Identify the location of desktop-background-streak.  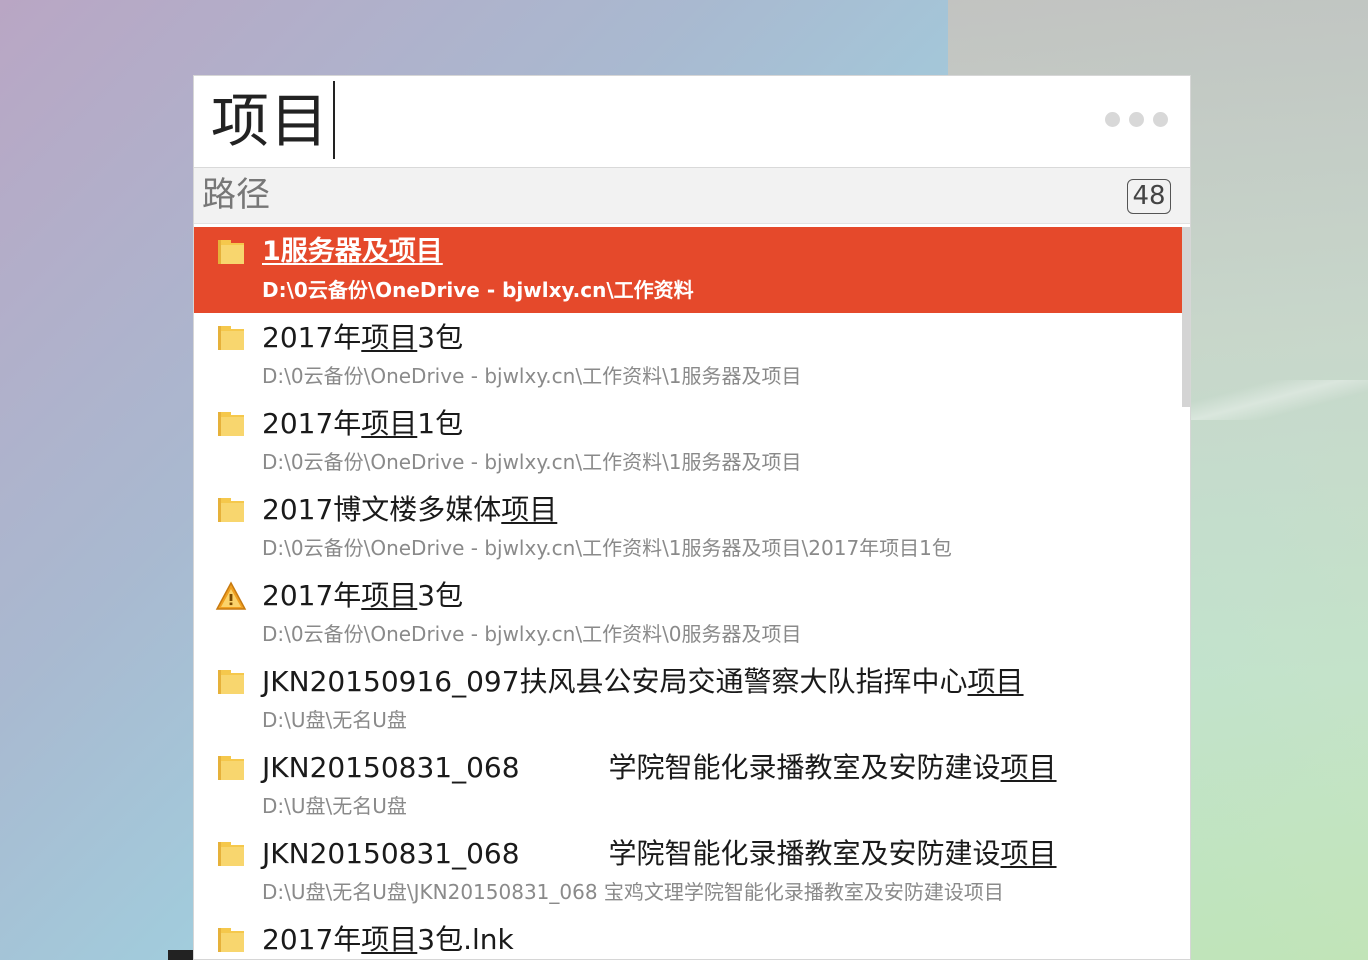
(1268, 400).